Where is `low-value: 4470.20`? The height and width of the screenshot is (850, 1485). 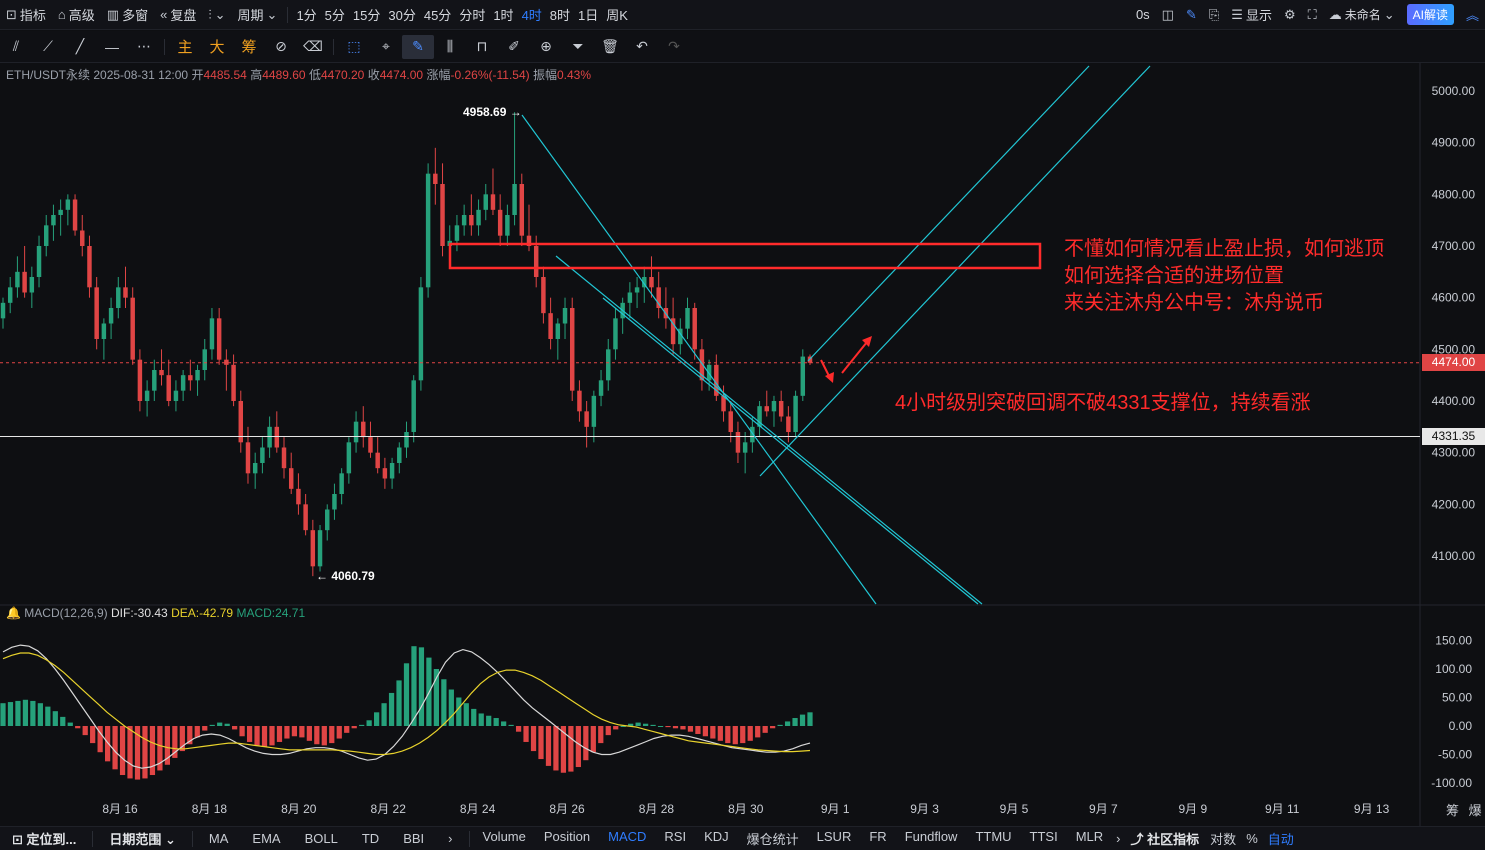 low-value: 4470.20 is located at coordinates (342, 75).